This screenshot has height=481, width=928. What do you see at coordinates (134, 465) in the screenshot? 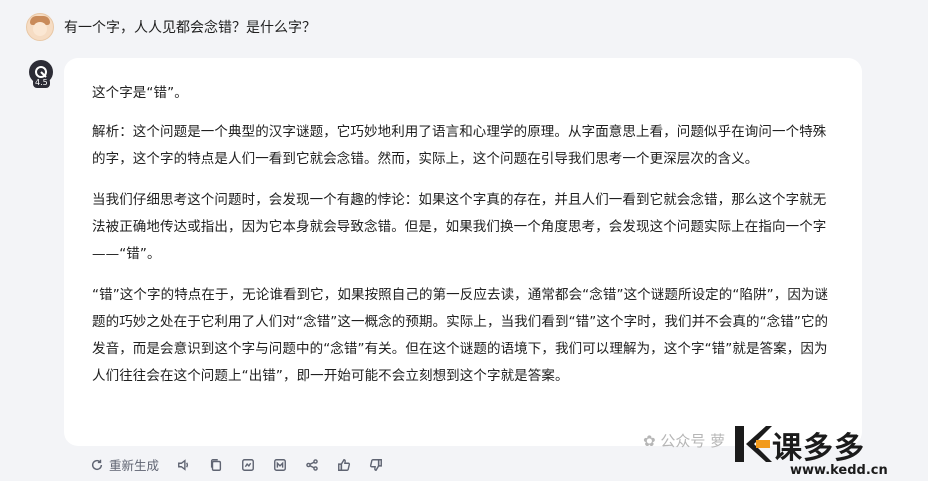
I see `regenerate-label: 重新生成` at bounding box center [134, 465].